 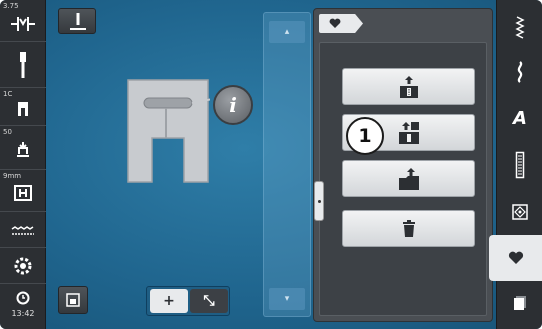 I want to click on buttonhole-icon, so click(x=520, y=165).